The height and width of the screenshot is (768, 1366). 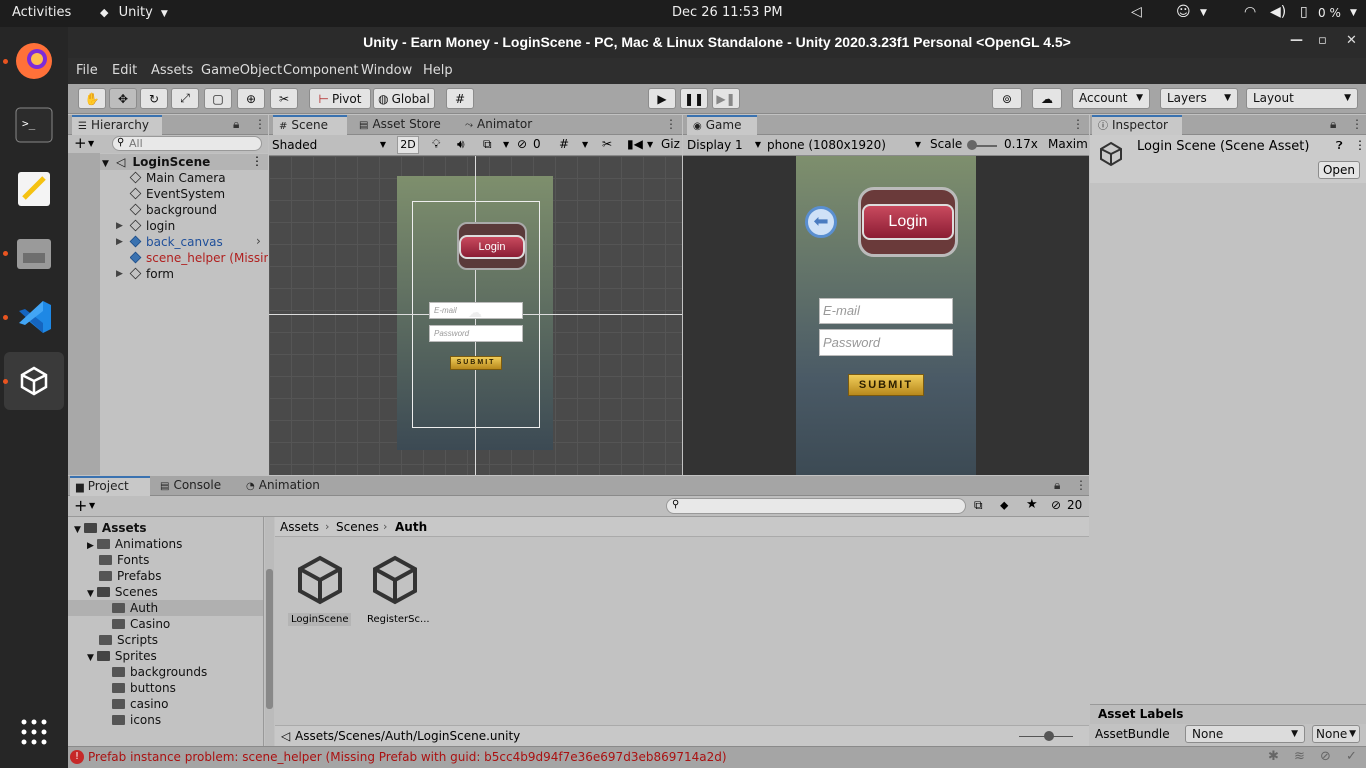 I want to click on shading-dropdown: Shaded ▼, so click(x=330, y=145).